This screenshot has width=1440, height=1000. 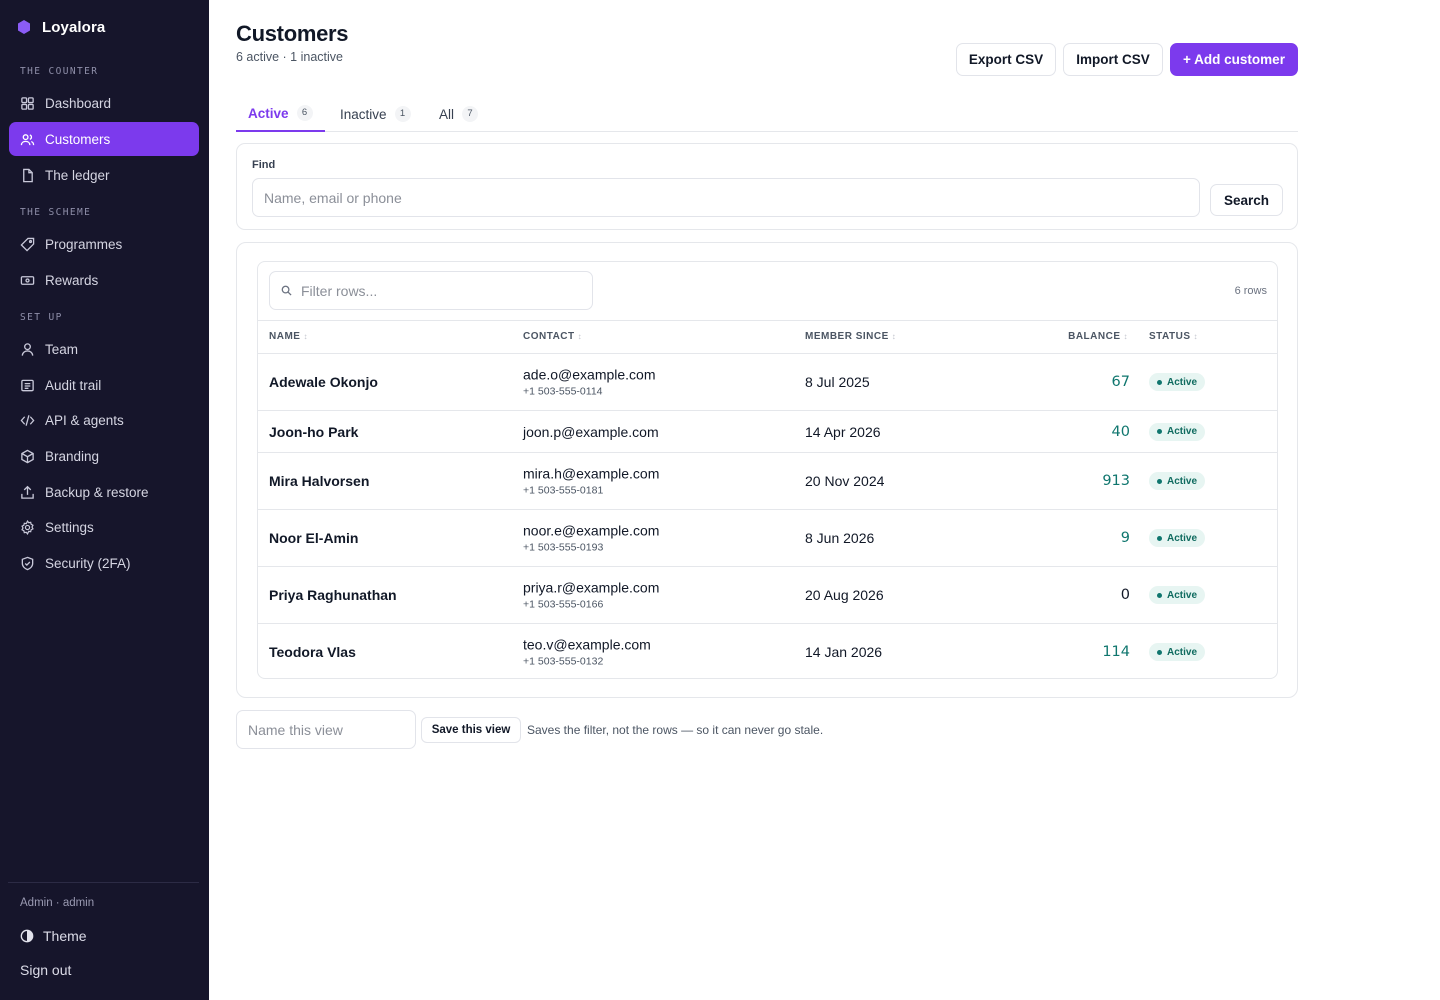 What do you see at coordinates (84, 420) in the screenshot?
I see `sidebar-item-label: API & agents` at bounding box center [84, 420].